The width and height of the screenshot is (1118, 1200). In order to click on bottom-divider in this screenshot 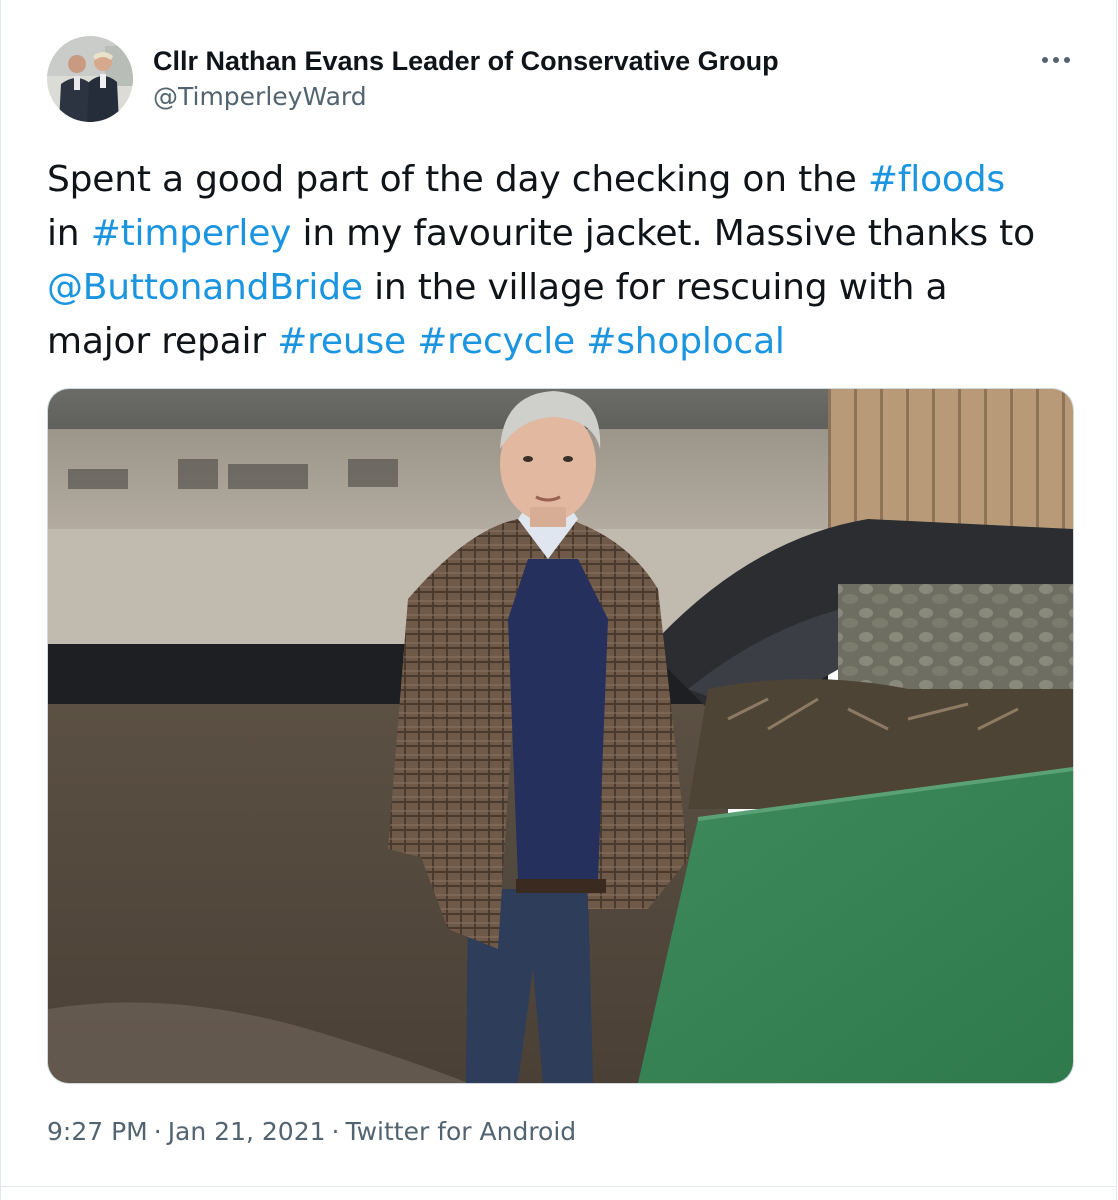, I will do `click(558, 1186)`.